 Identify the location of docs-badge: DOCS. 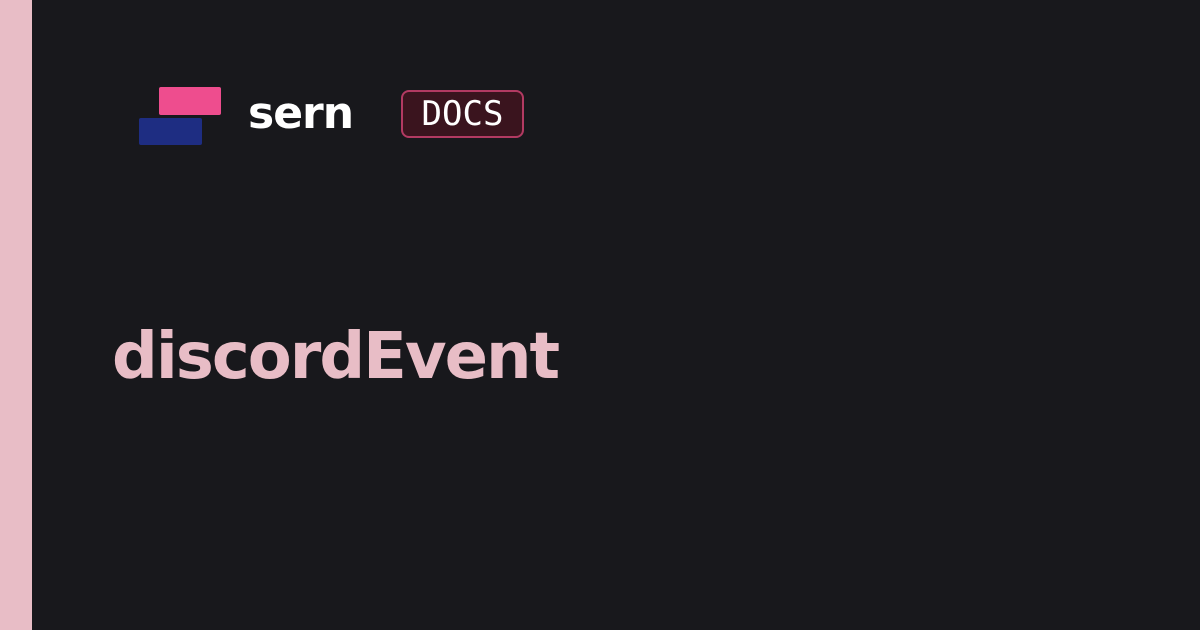
(462, 114).